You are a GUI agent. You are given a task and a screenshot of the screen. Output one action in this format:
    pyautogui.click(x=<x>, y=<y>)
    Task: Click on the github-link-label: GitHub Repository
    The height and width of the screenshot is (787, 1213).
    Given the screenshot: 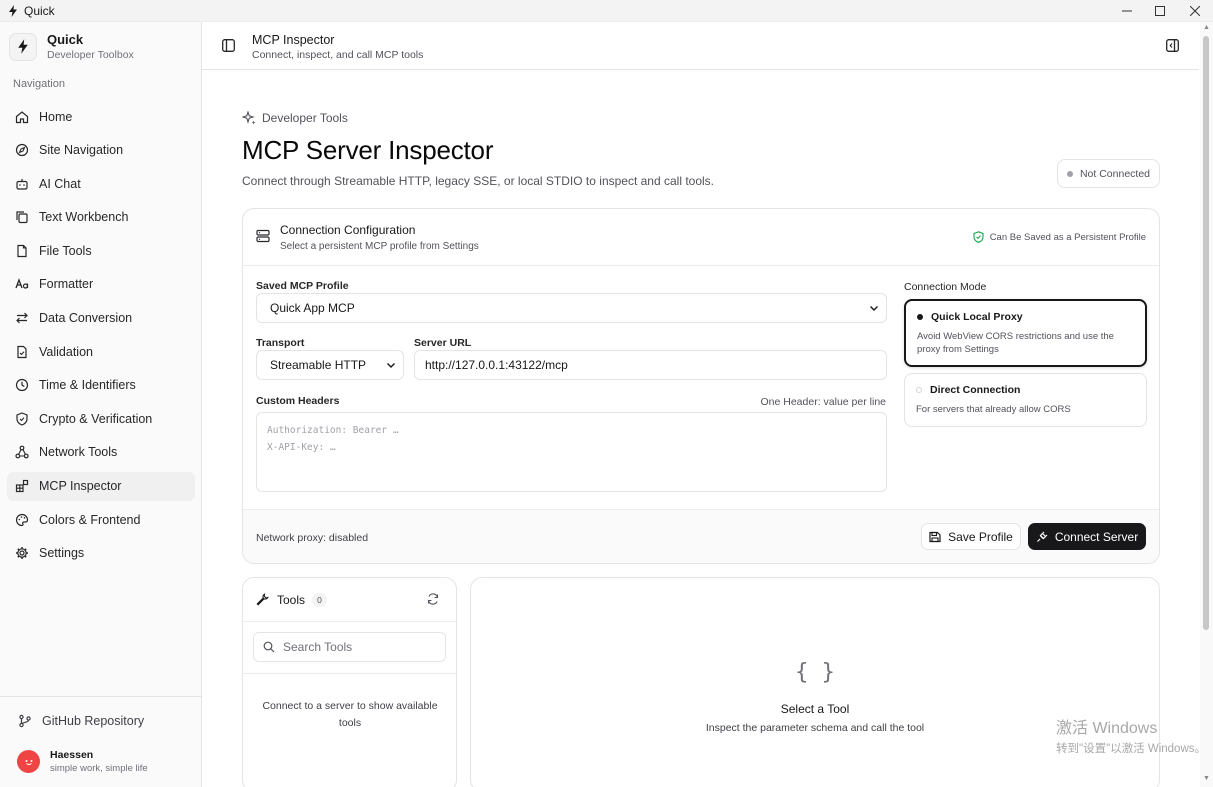 What is the action you would take?
    pyautogui.click(x=93, y=721)
    